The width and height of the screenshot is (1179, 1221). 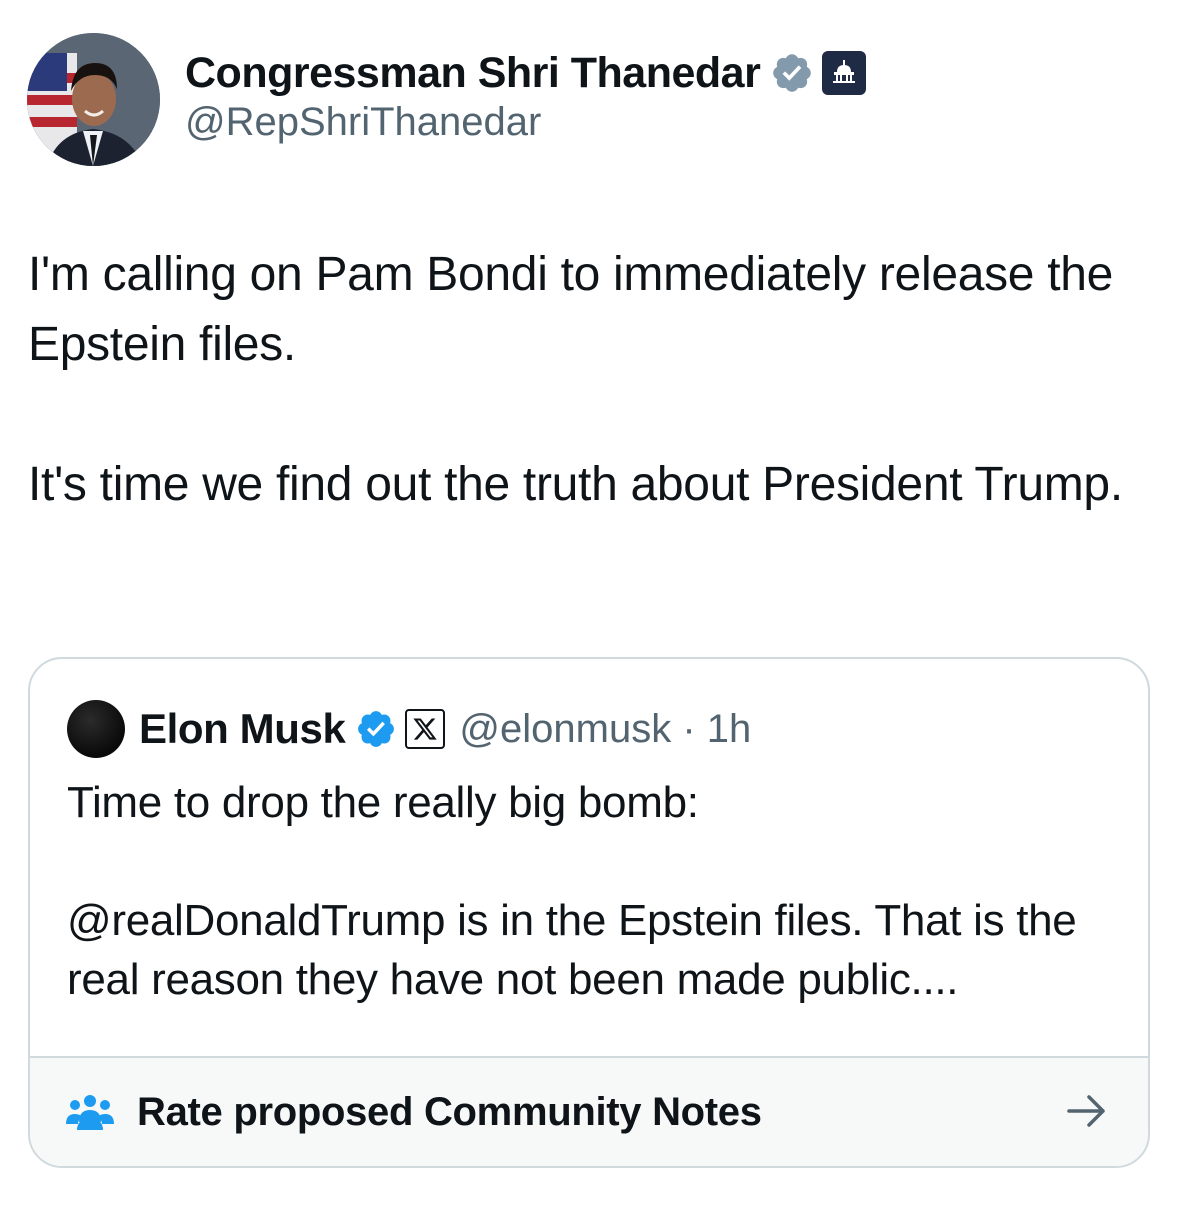 What do you see at coordinates (376, 729) in the screenshot?
I see `blue-verified-badge-icon` at bounding box center [376, 729].